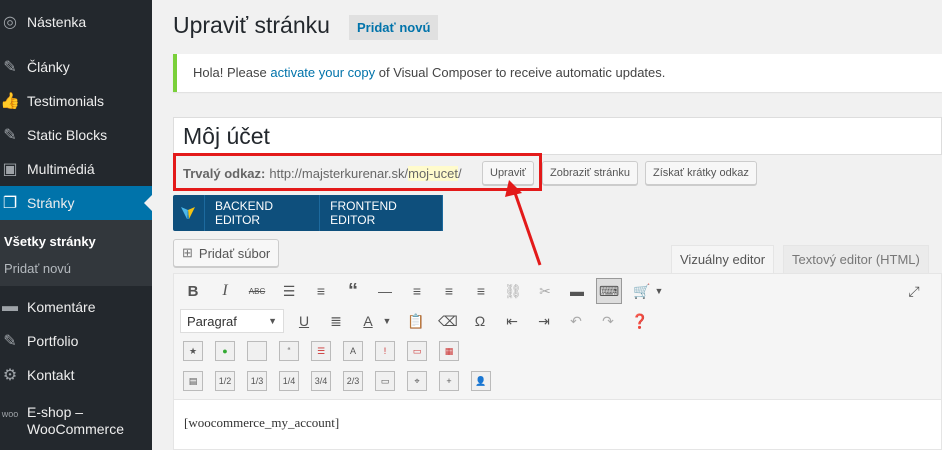 The height and width of the screenshot is (450, 942). What do you see at coordinates (187, 252) in the screenshot?
I see `media-icon: ⊞` at bounding box center [187, 252].